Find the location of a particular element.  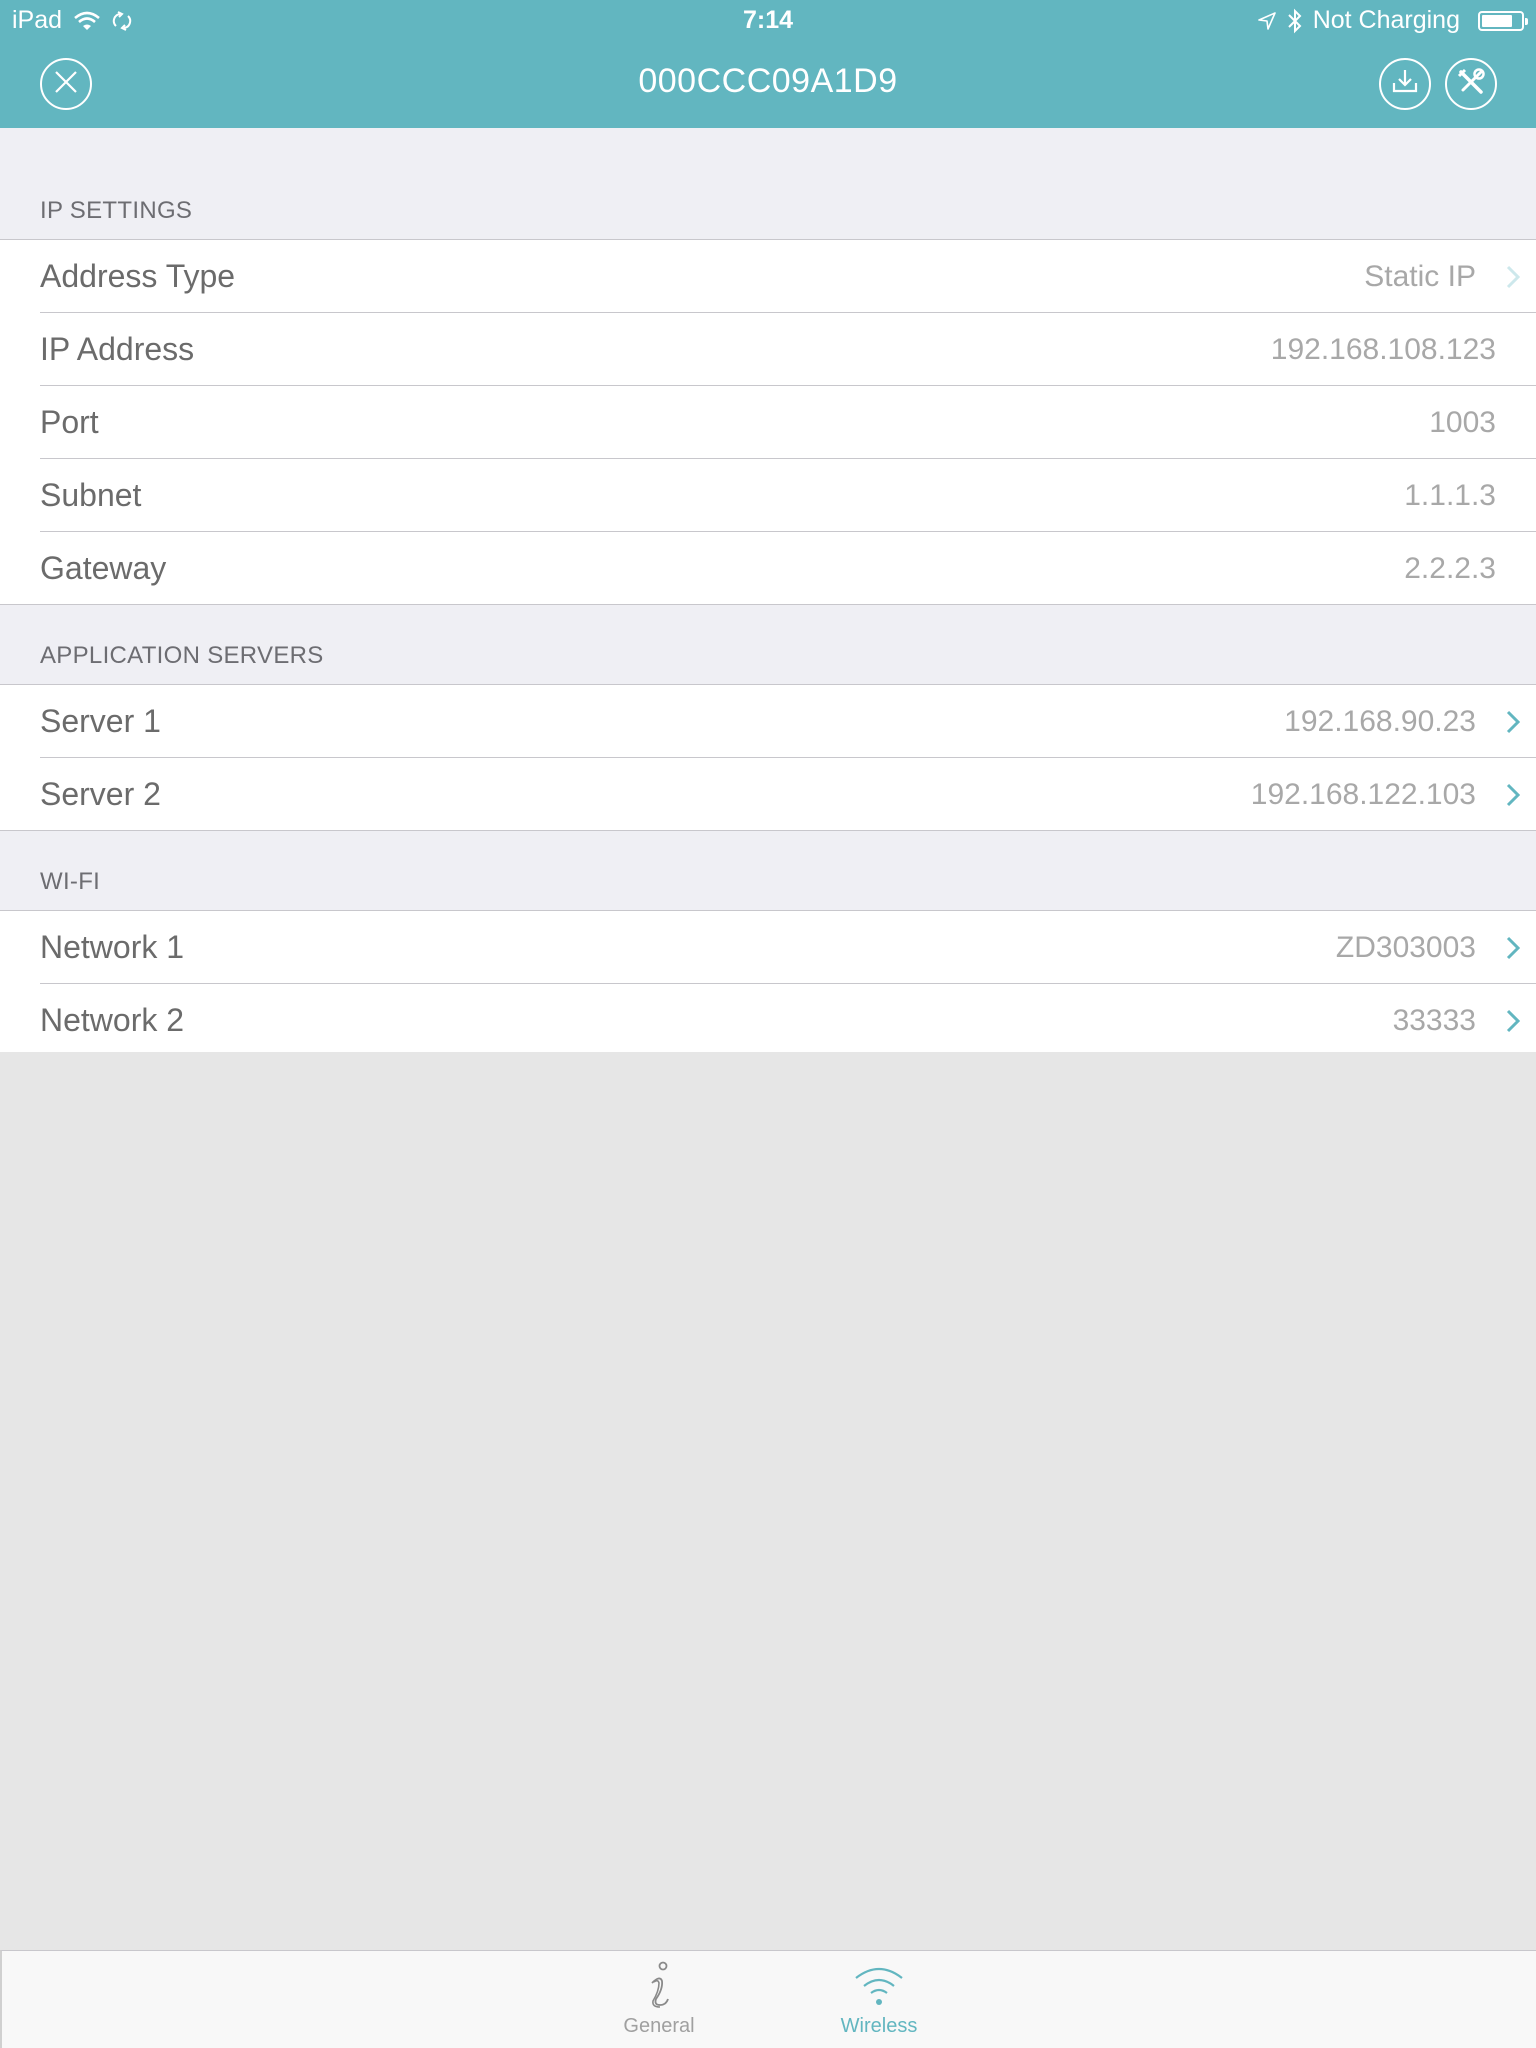

row-subnet: Subnet 1.1.1.3 is located at coordinates (768, 495).